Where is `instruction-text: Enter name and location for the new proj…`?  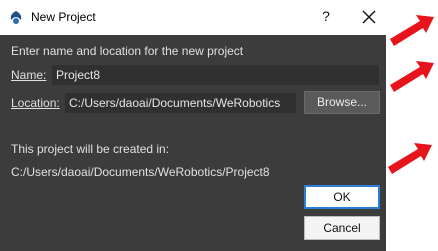 instruction-text: Enter name and location for the new proj… is located at coordinates (127, 51).